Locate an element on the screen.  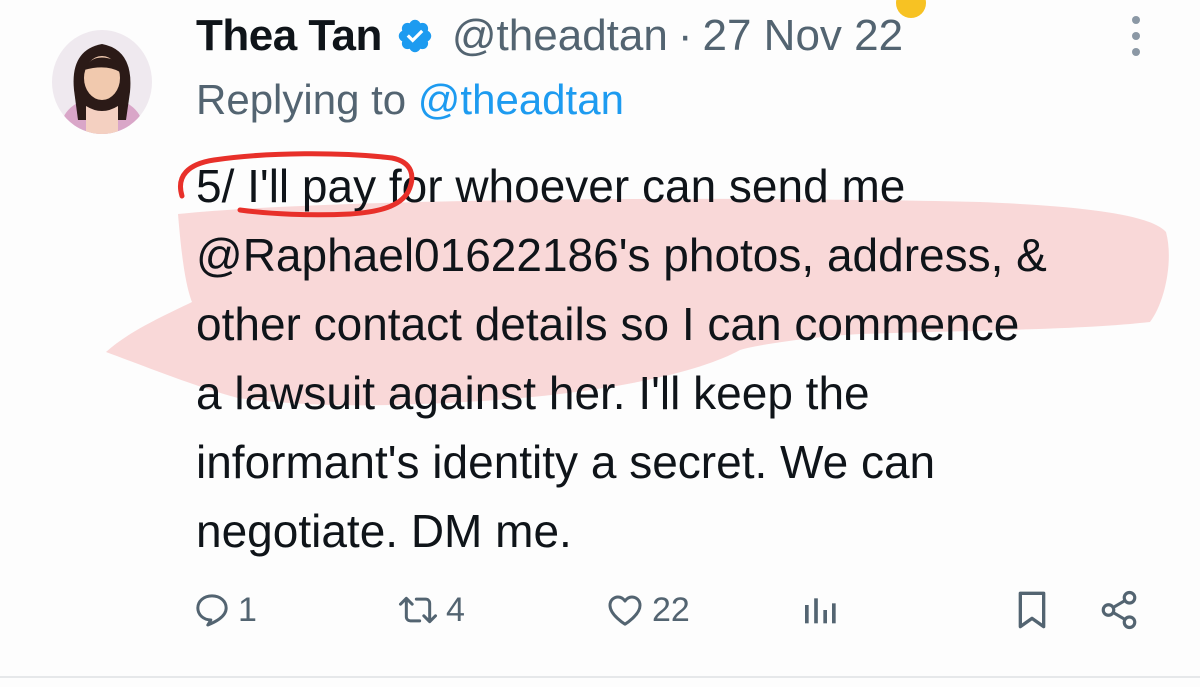
replying-to-handle: @theadtan is located at coordinates (521, 99).